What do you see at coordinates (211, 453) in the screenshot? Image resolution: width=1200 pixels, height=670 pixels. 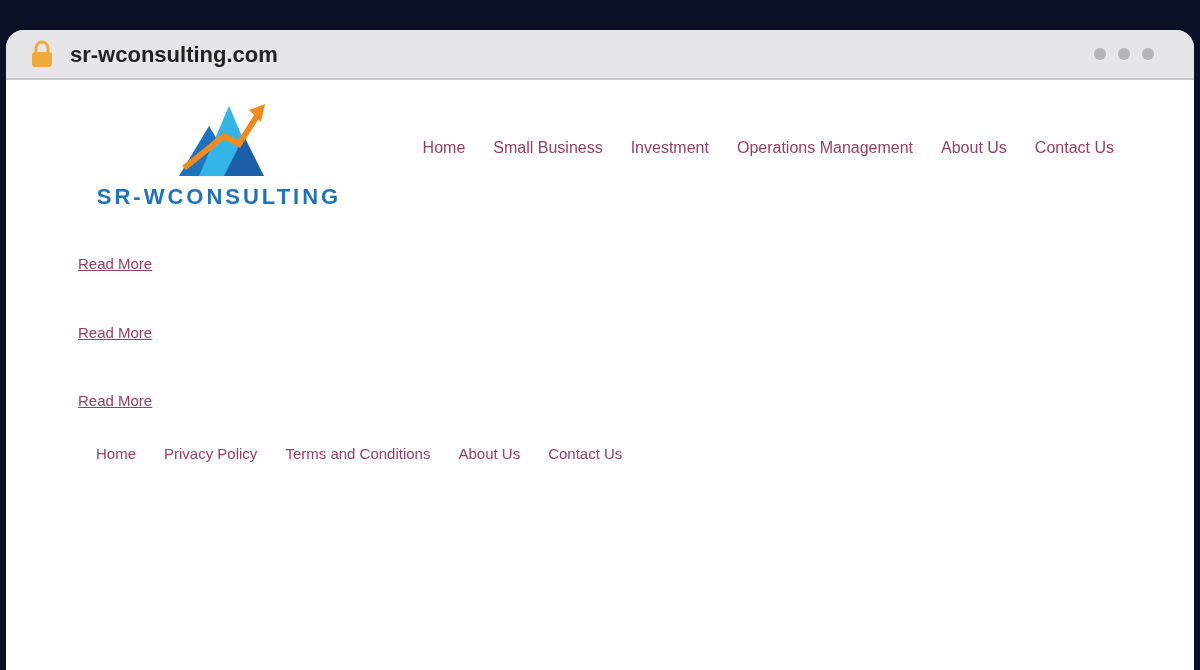 I see `footer-link: Privacy Policy` at bounding box center [211, 453].